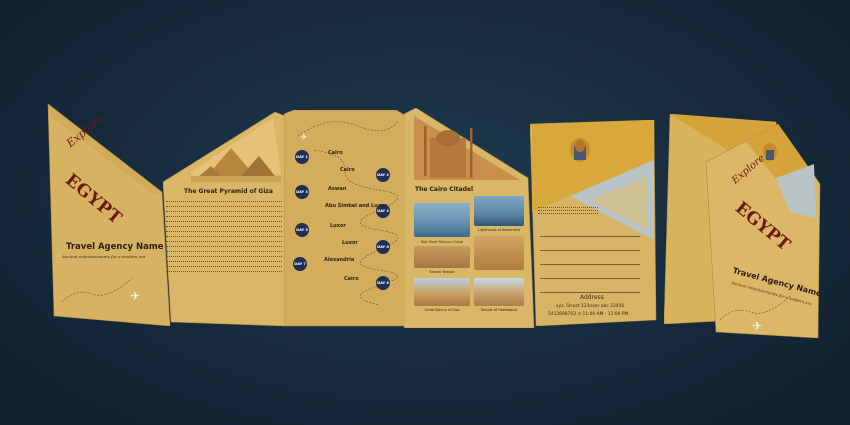 The height and width of the screenshot is (425, 850). Describe the element at coordinates (499, 253) in the screenshot. I see `photo-abu-simbel` at that location.